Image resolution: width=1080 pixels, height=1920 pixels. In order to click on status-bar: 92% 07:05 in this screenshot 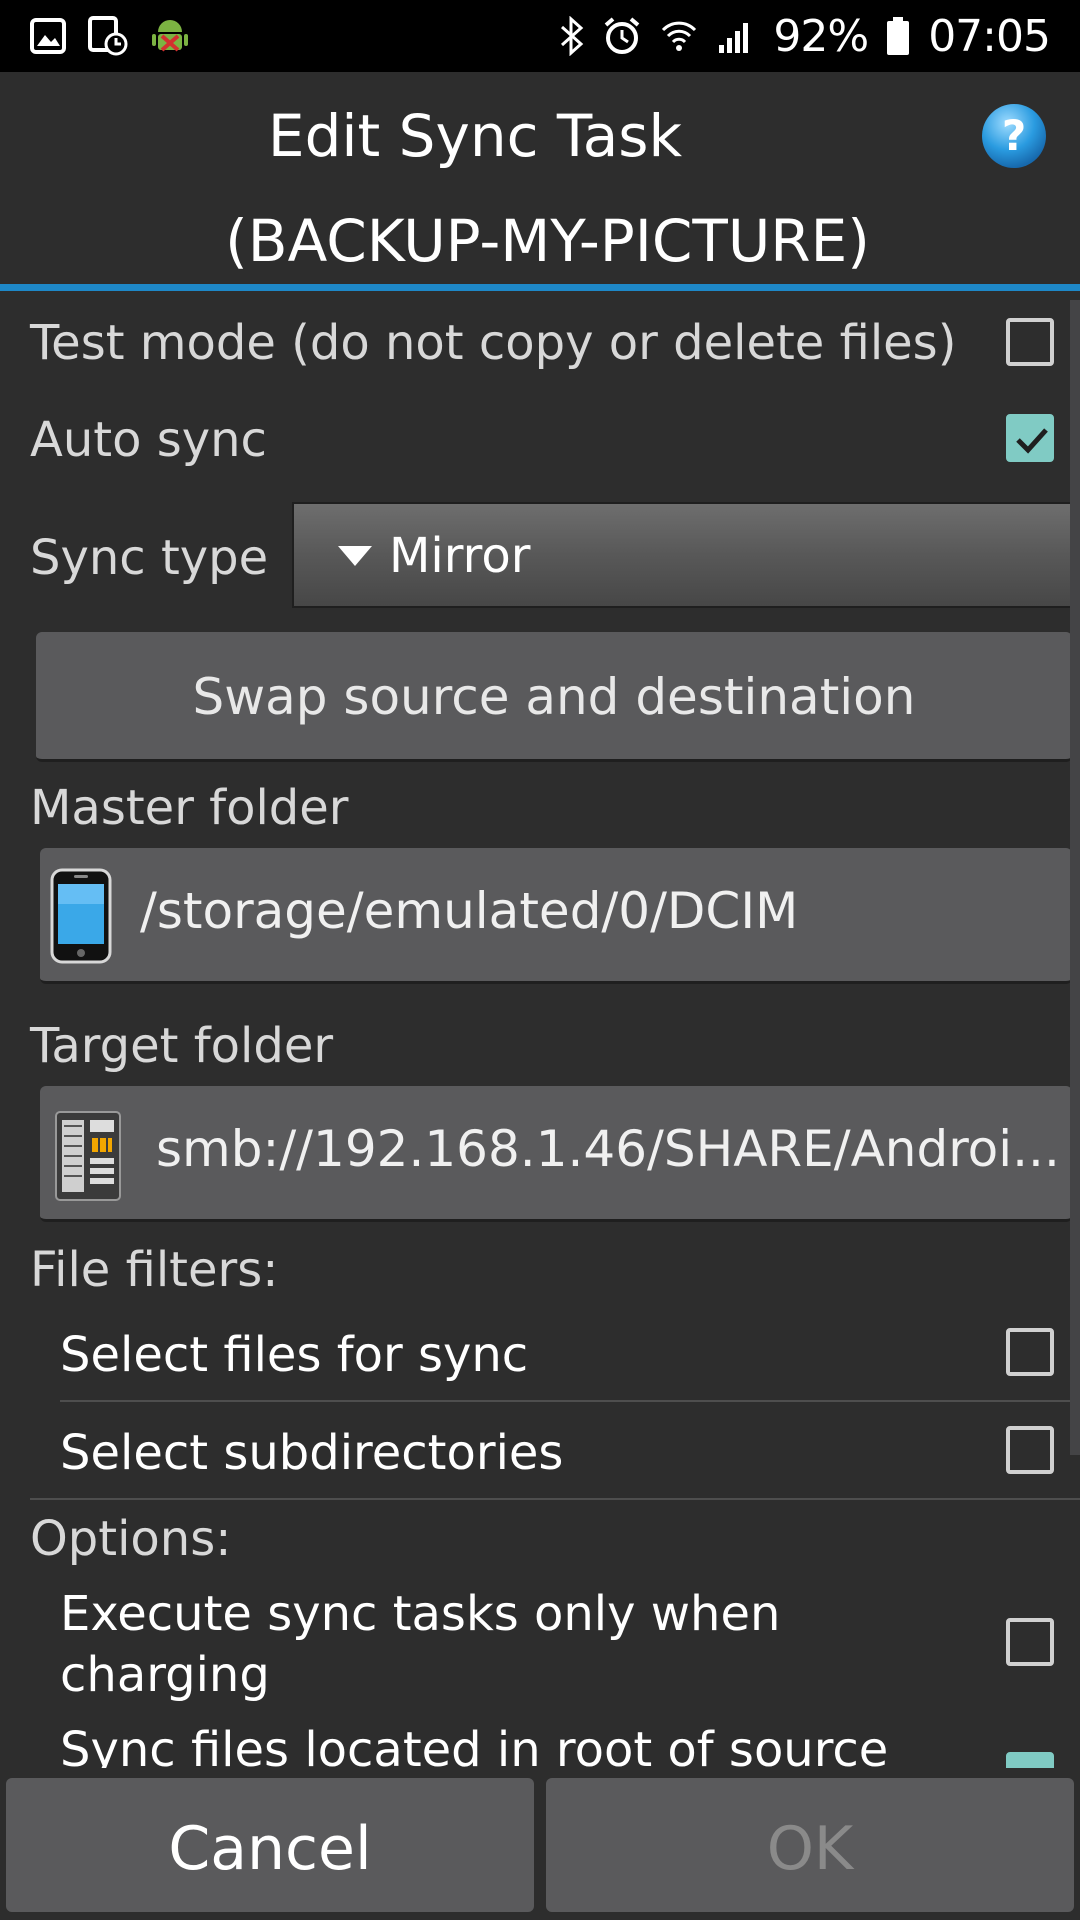, I will do `click(540, 36)`.